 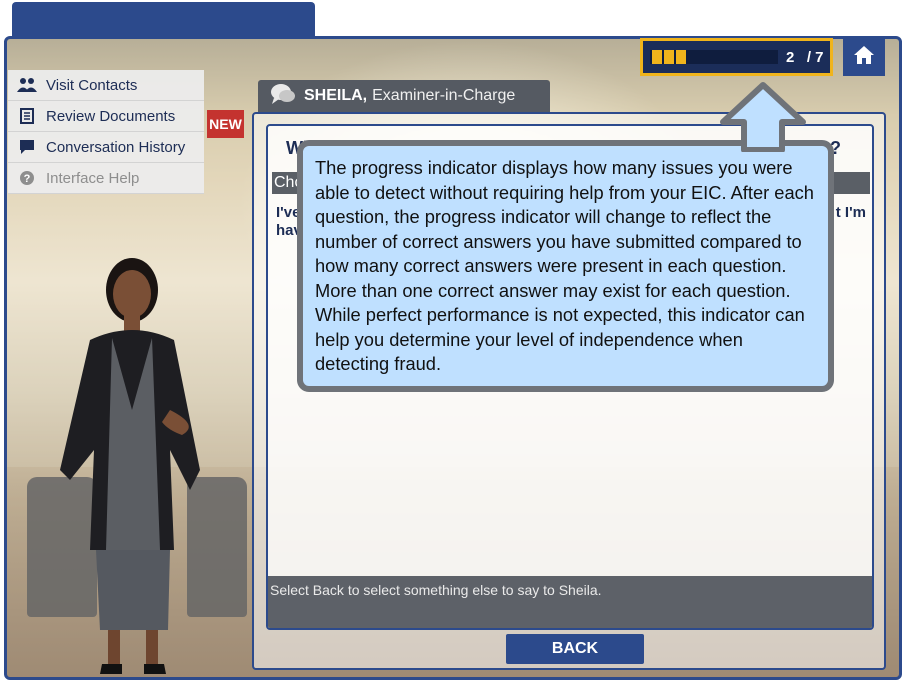 I want to click on document-icon, so click(x=27, y=116).